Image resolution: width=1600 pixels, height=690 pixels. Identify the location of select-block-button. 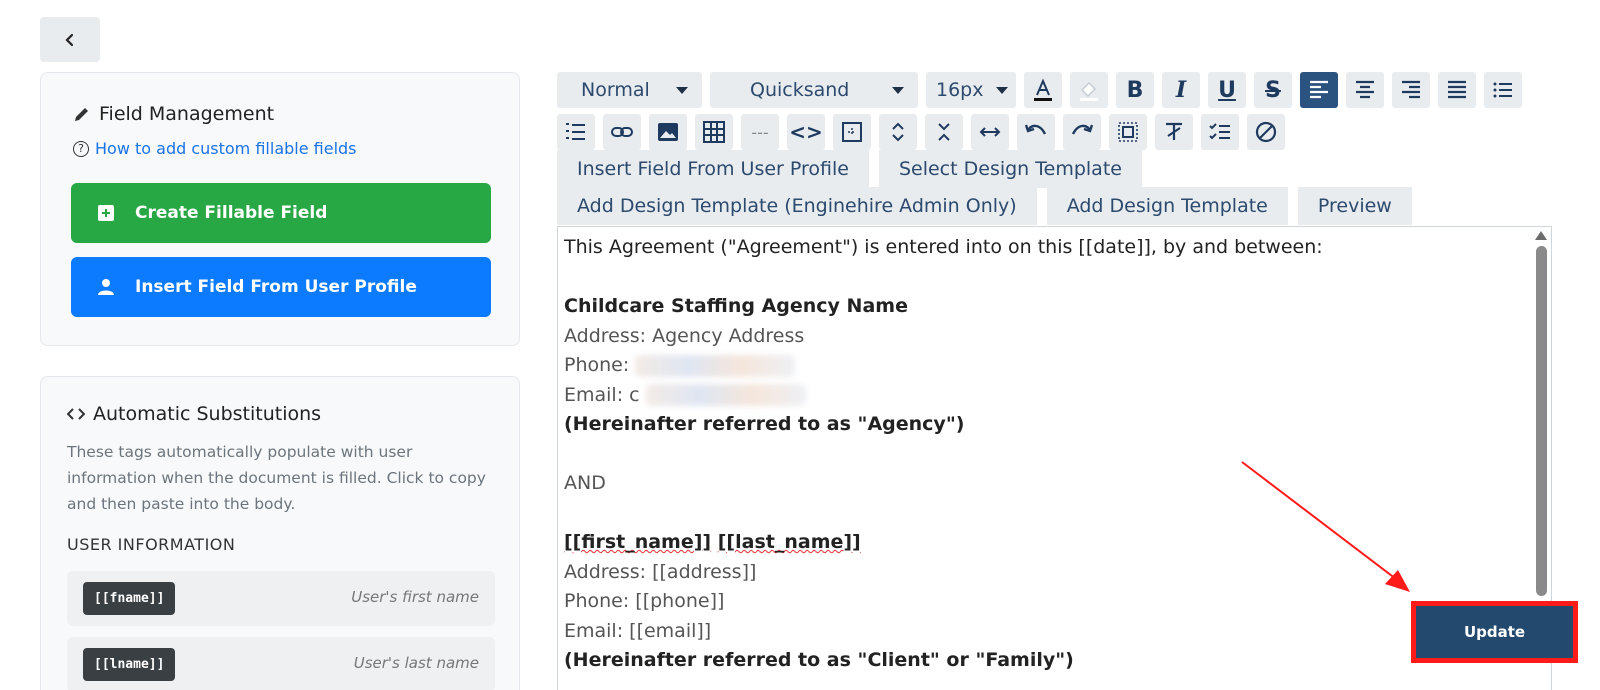
(1128, 132).